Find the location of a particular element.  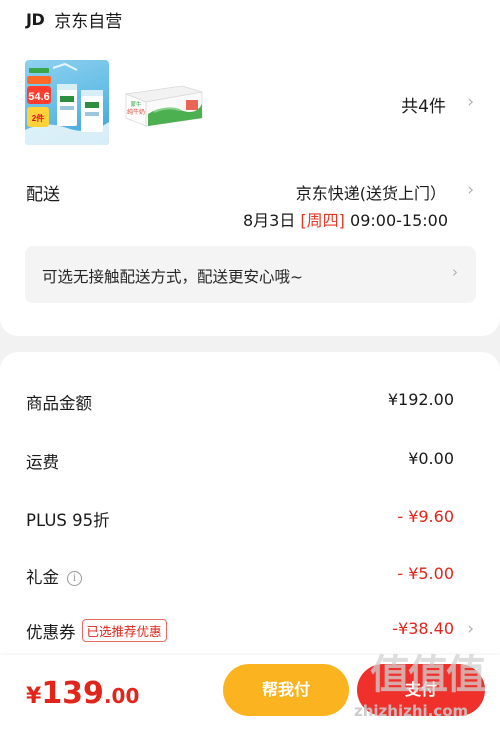

product-thumbnail-2: 蒙牛 纯牛奶 is located at coordinates (164, 105).